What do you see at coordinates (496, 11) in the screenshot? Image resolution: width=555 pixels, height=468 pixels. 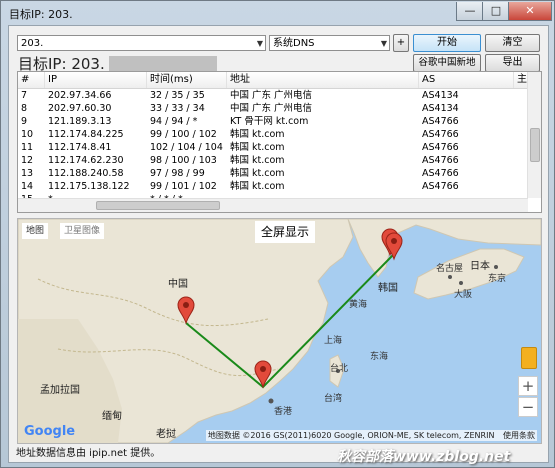 I see `maximize-button: □` at bounding box center [496, 11].